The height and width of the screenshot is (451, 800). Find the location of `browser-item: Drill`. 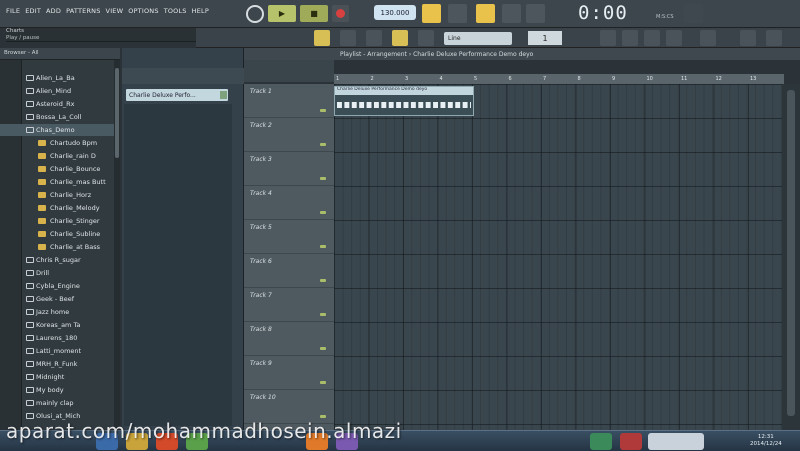

browser-item: Drill is located at coordinates (60, 273).